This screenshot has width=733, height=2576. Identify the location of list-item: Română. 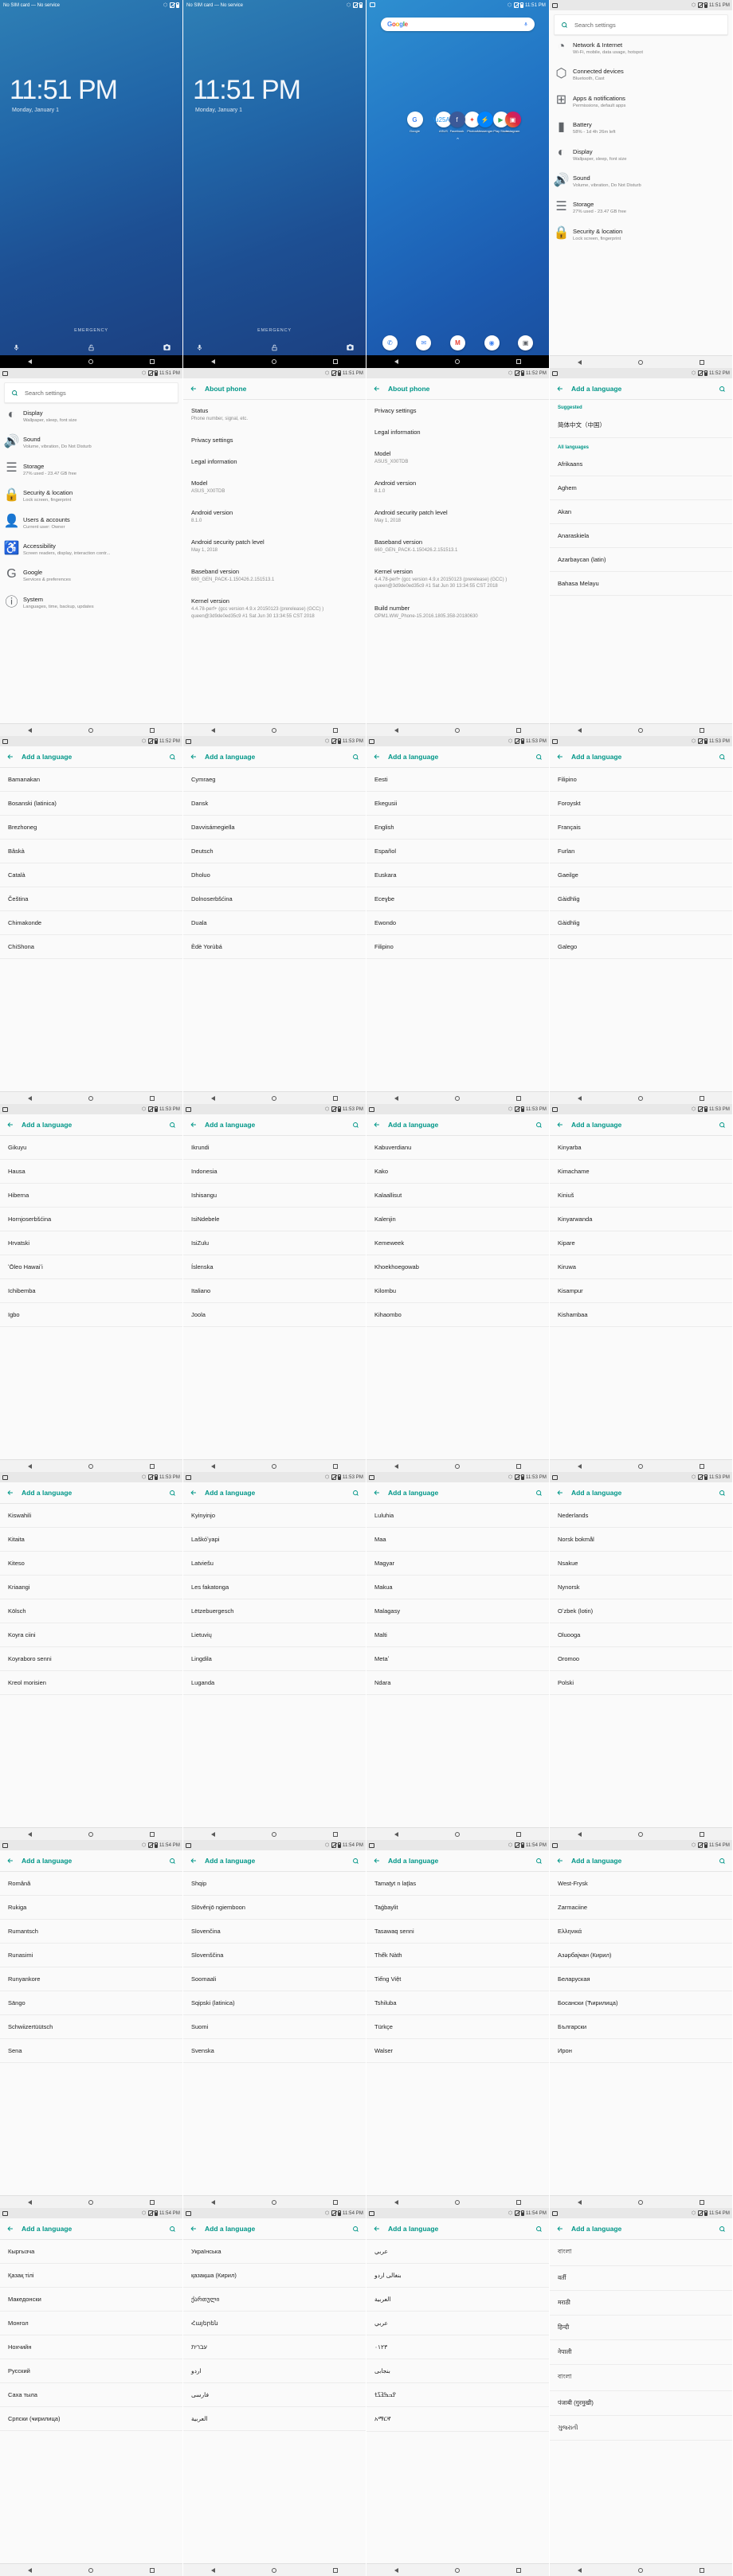
(91, 1884).